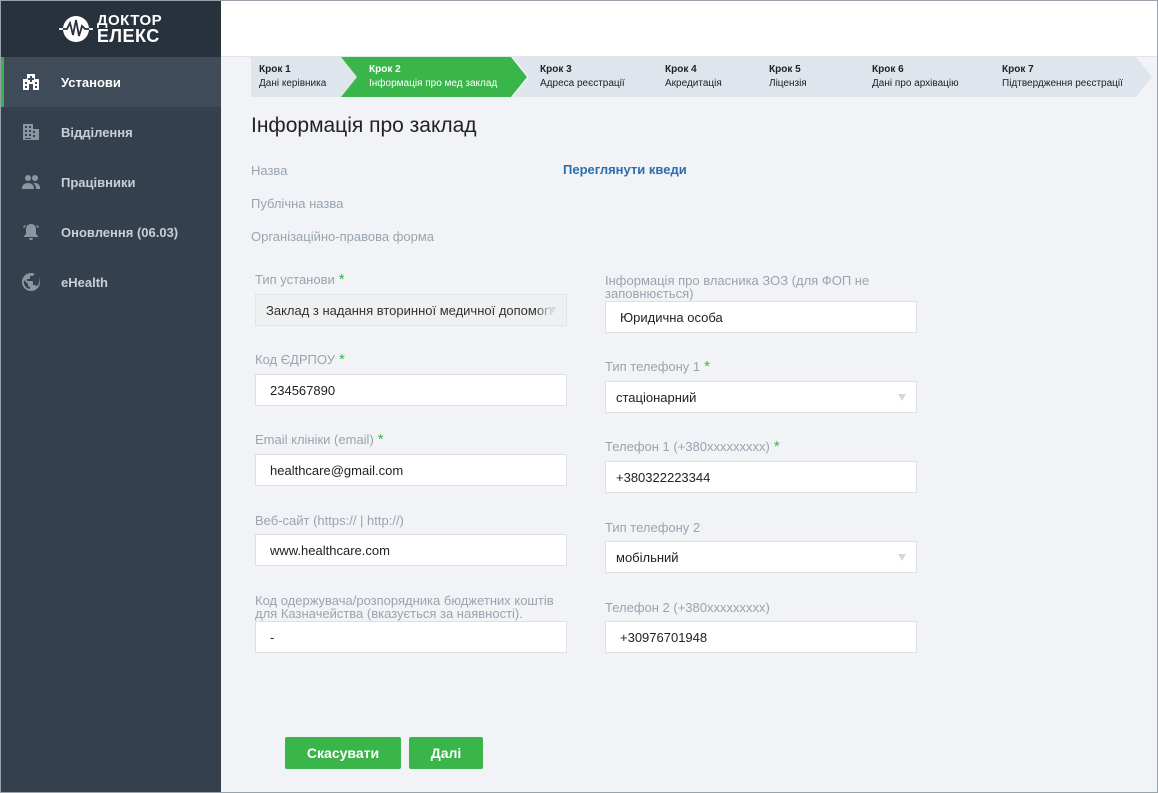 Image resolution: width=1158 pixels, height=793 pixels. I want to click on sidebar-item-label: eHealth, so click(84, 282).